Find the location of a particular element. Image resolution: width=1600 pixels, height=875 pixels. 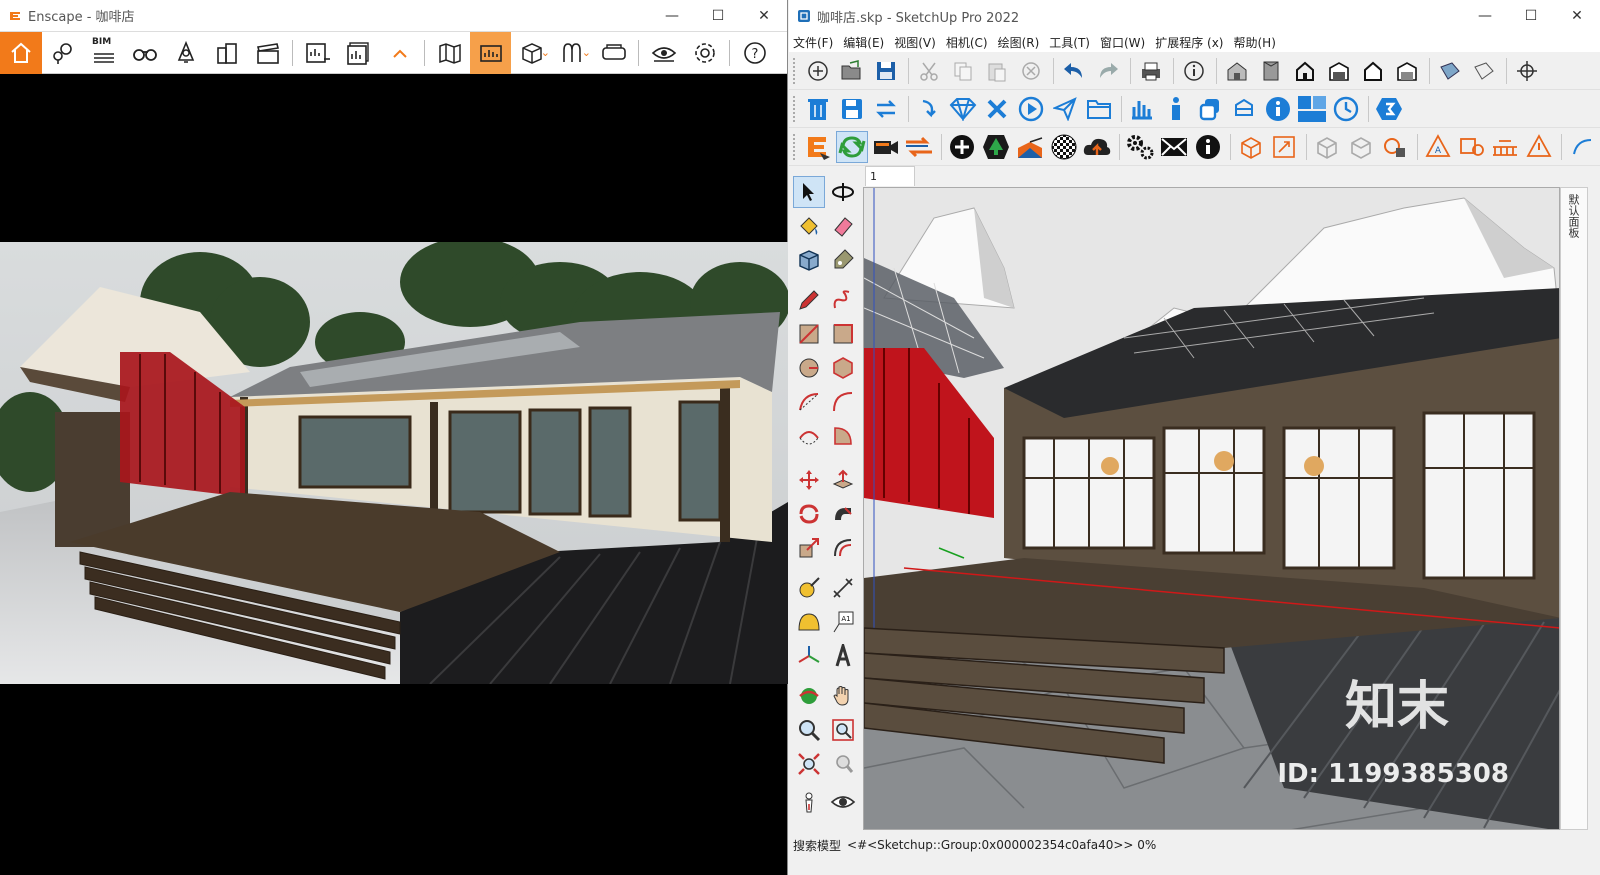

save-button is located at coordinates (886, 71).